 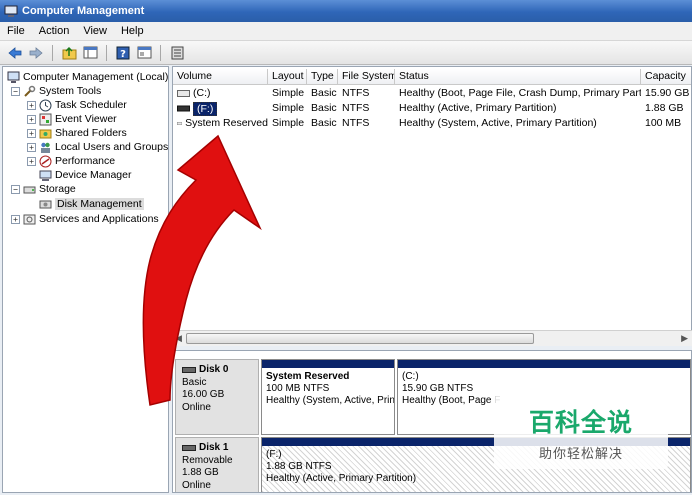 What do you see at coordinates (86, 119) in the screenshot?
I see `tree-label-event-viewer: Event Viewer` at bounding box center [86, 119].